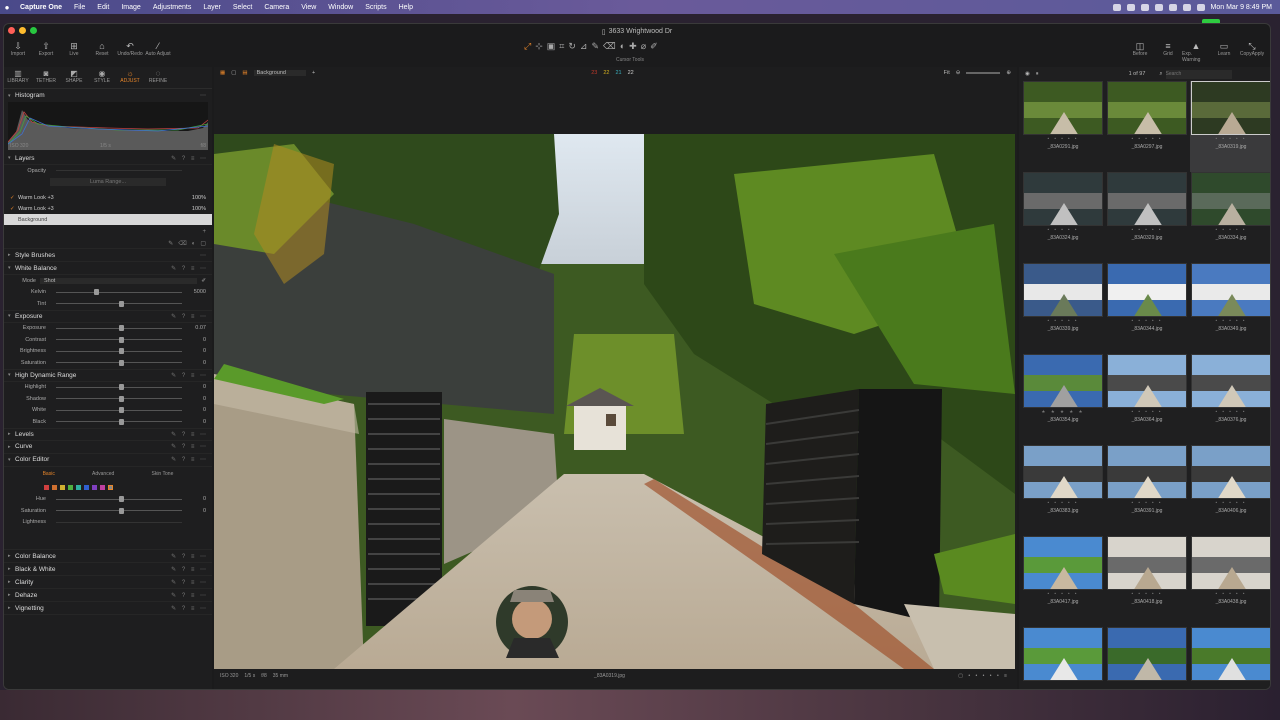 The width and height of the screenshot is (1280, 720). I want to click on tab-tether: ◙ TETHER, so click(46, 77).